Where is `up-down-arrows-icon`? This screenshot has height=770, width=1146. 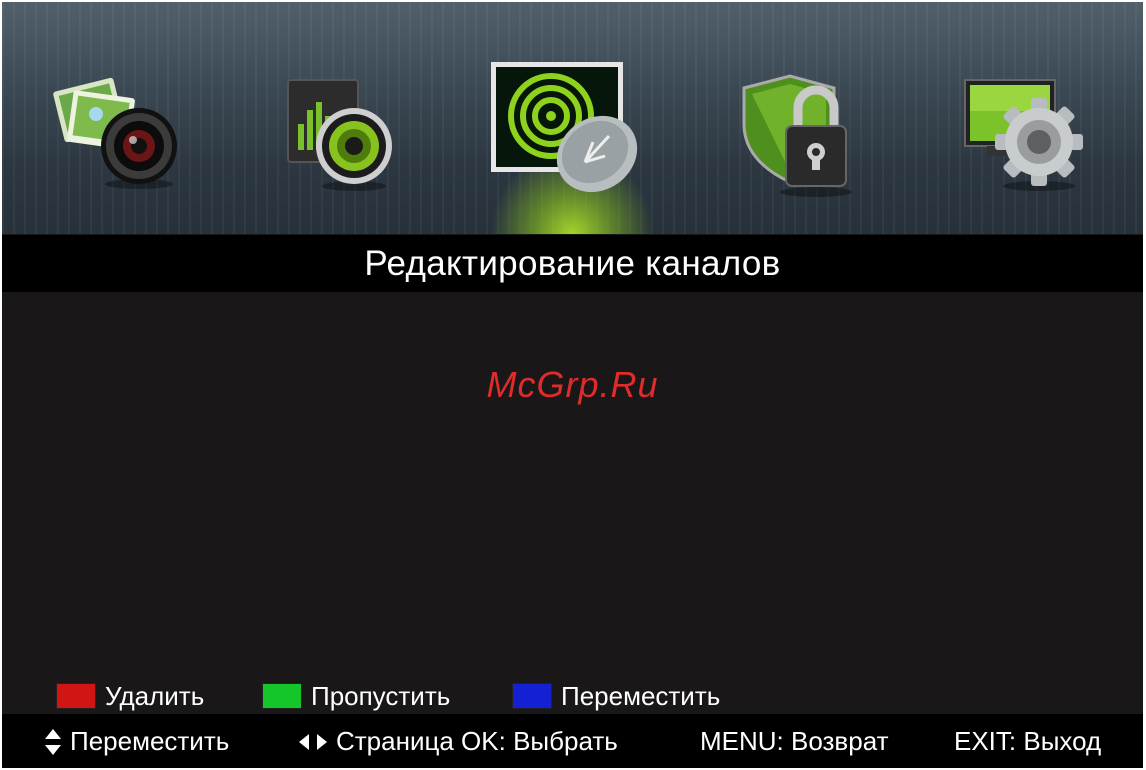
up-down-arrows-icon is located at coordinates (53, 741).